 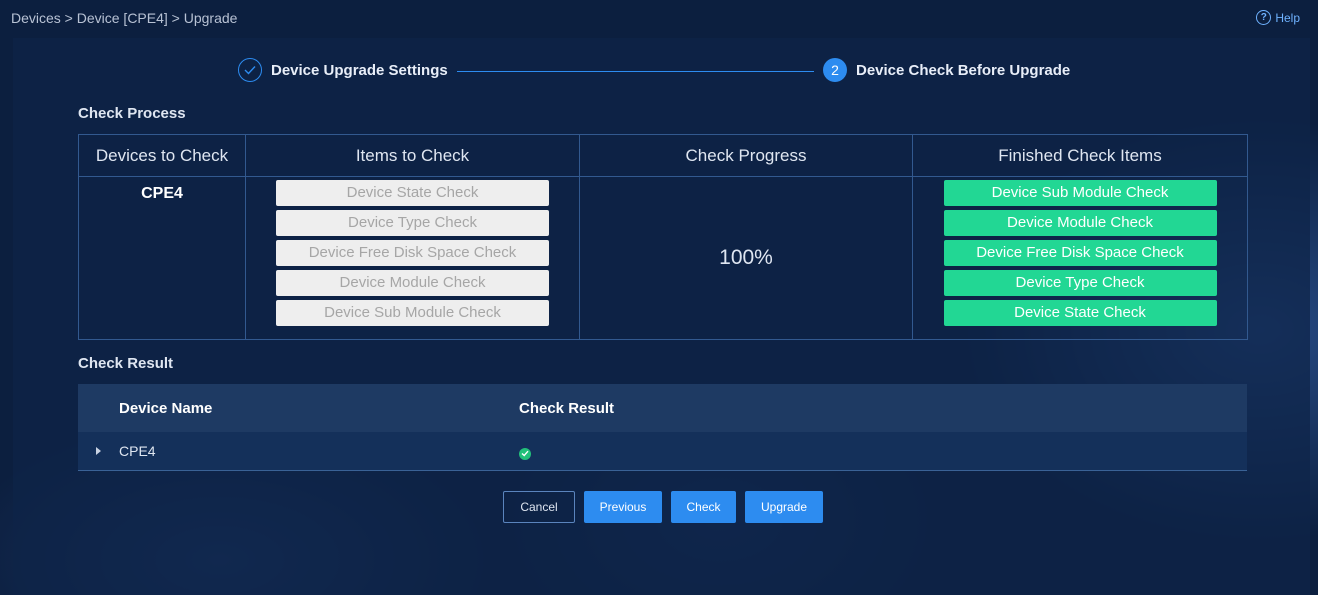 I want to click on pending-item: Device Type Check, so click(x=412, y=223).